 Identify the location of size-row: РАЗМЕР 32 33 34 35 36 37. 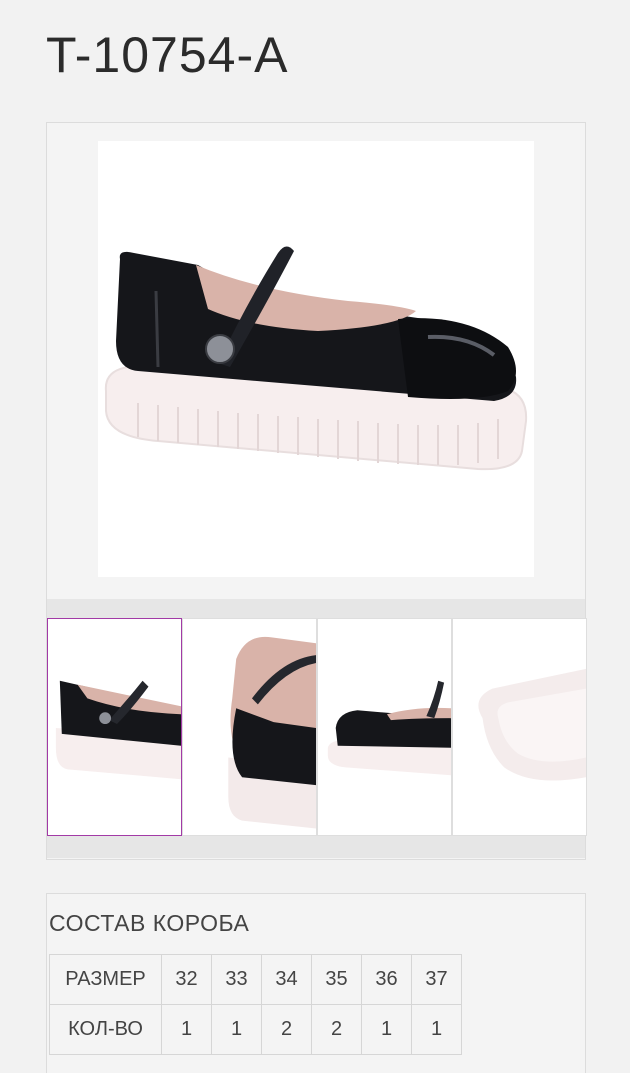
(255, 979).